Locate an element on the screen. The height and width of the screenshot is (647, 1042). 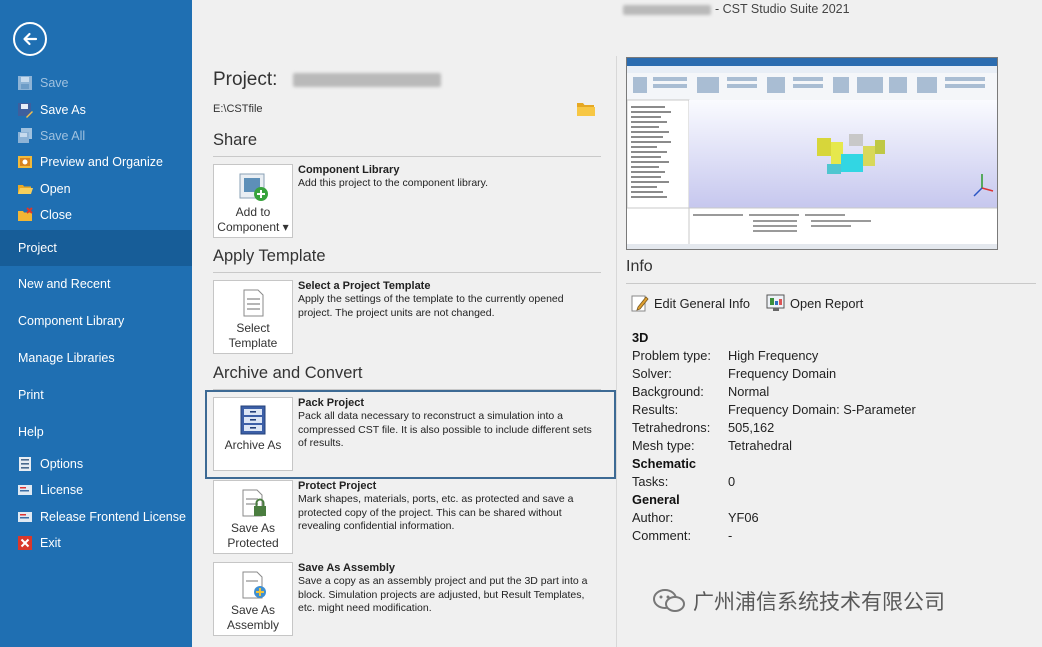
watermark: 广州浦信系统技术有限公司 is located at coordinates (798, 601).